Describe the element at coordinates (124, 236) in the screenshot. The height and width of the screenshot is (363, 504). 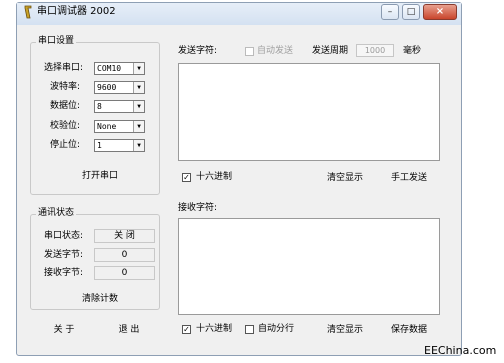
I see `port-status-value: 关 闭` at that location.